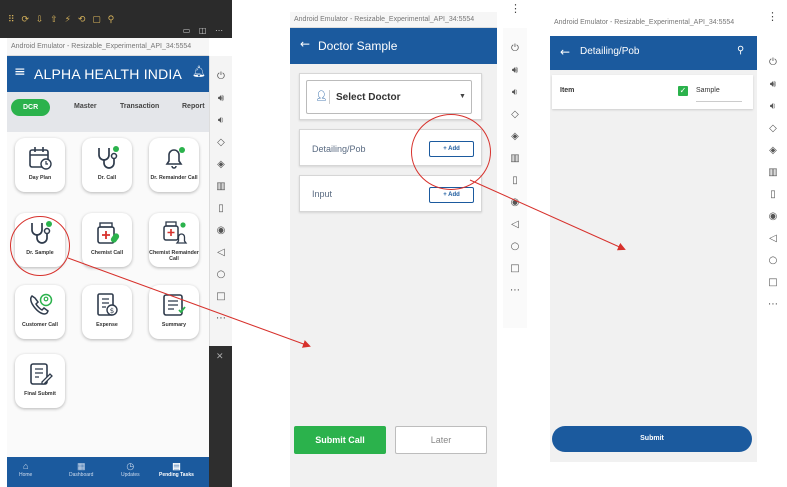 The height and width of the screenshot is (487, 787). What do you see at coordinates (547, 215) in the screenshot?
I see `arrow-to-detailing-pob` at bounding box center [547, 215].